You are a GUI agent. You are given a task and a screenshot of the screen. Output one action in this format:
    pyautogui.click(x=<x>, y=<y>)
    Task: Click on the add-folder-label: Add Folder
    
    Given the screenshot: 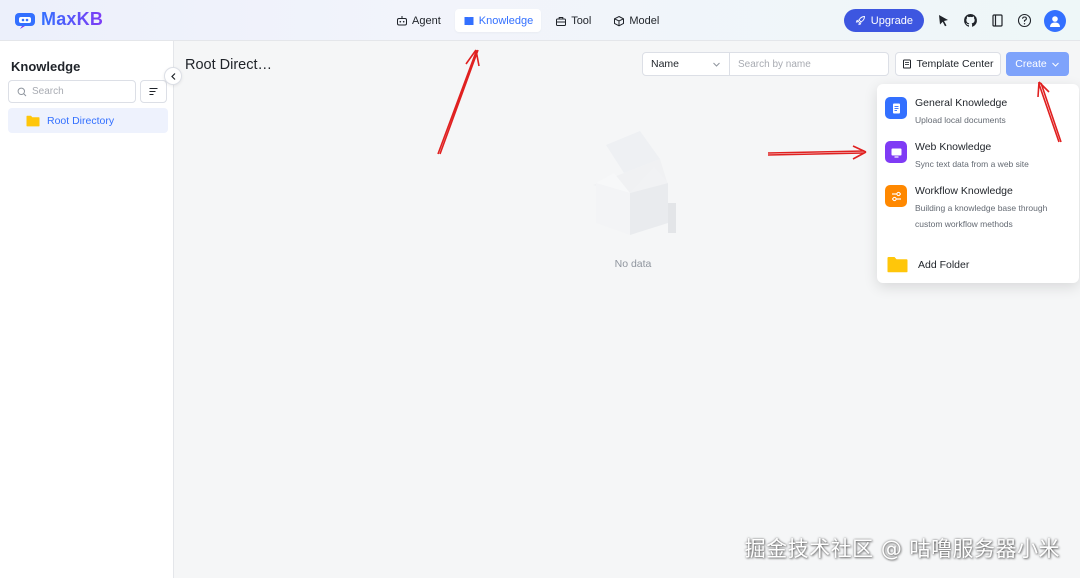 What is the action you would take?
    pyautogui.click(x=944, y=264)
    